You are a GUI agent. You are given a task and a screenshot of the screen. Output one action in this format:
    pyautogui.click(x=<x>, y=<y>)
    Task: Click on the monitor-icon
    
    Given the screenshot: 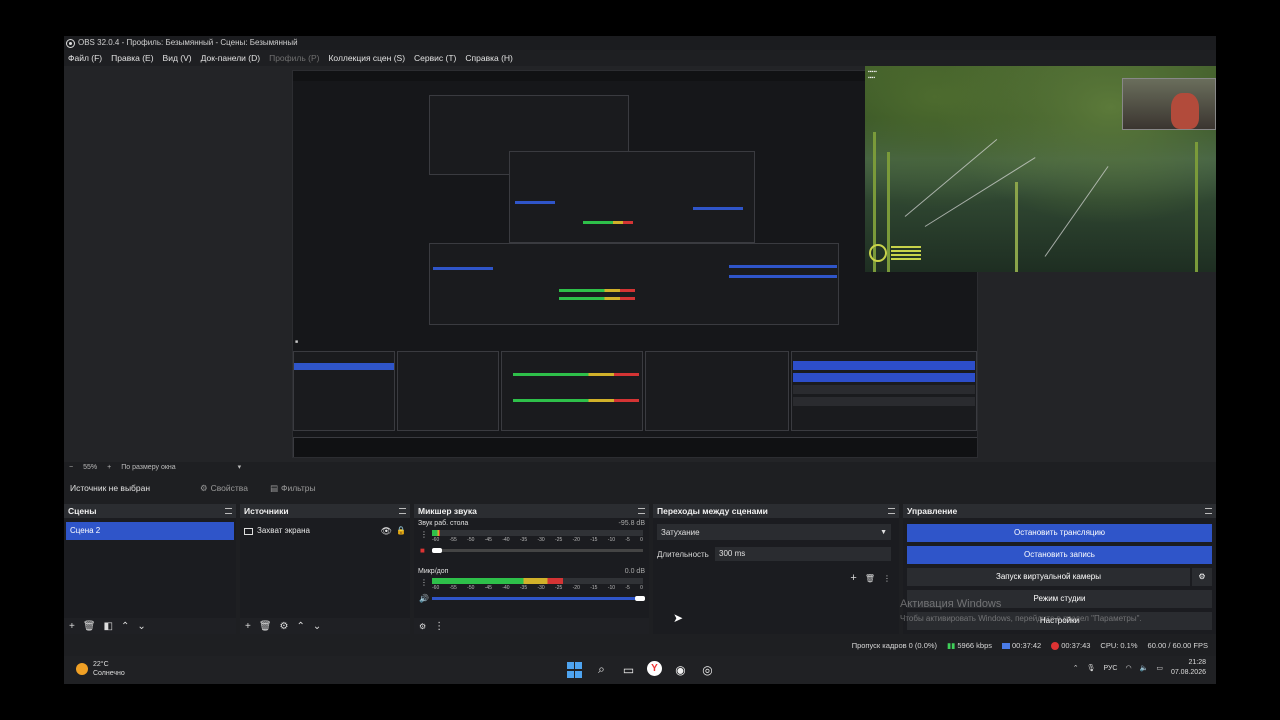 What is the action you would take?
    pyautogui.click(x=248, y=531)
    